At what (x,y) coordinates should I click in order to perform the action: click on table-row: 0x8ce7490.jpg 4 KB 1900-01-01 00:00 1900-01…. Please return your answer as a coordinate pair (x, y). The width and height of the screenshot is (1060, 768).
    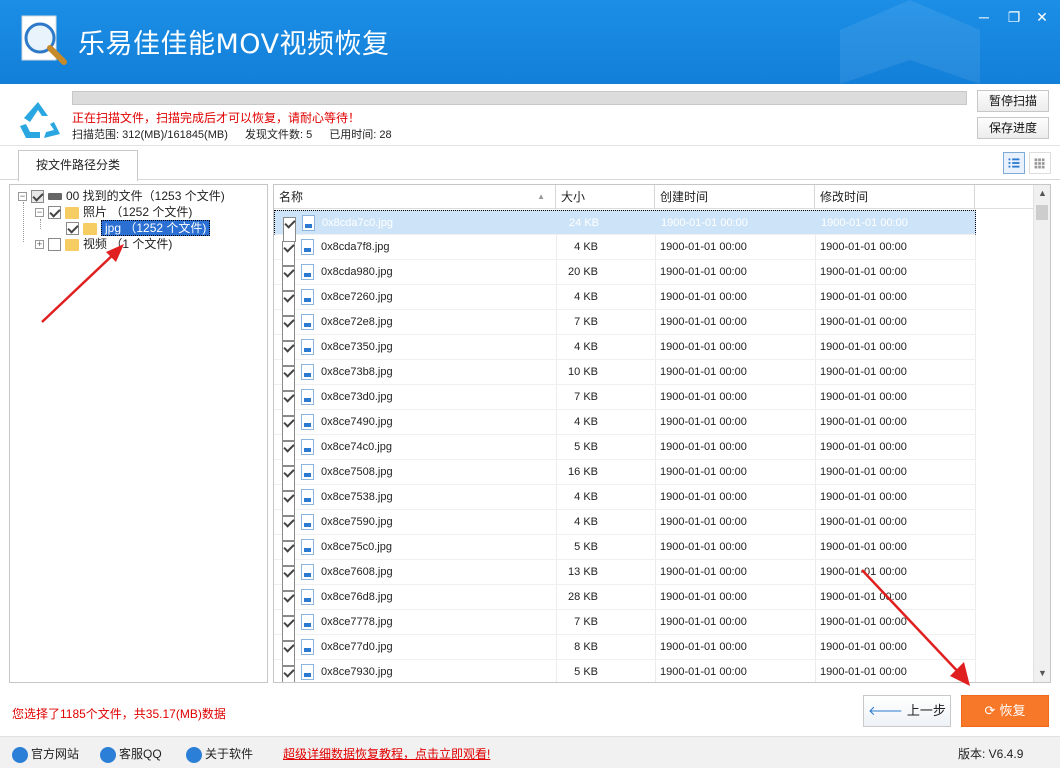
    Looking at the image, I should click on (625, 425).